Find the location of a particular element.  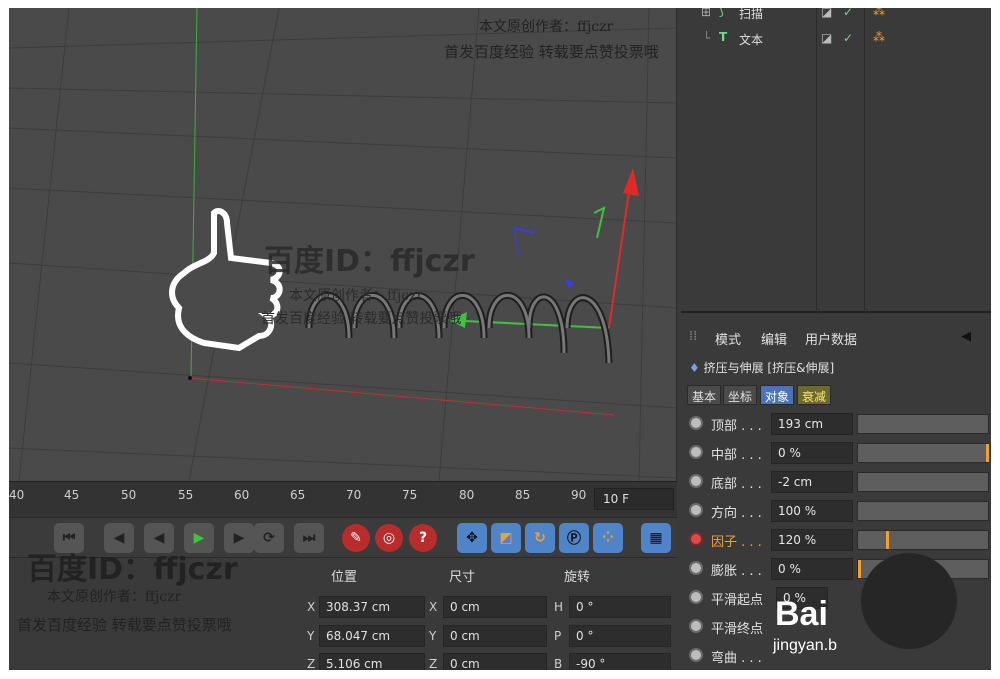

param-row: 弯曲 . . . is located at coordinates (836, 656).